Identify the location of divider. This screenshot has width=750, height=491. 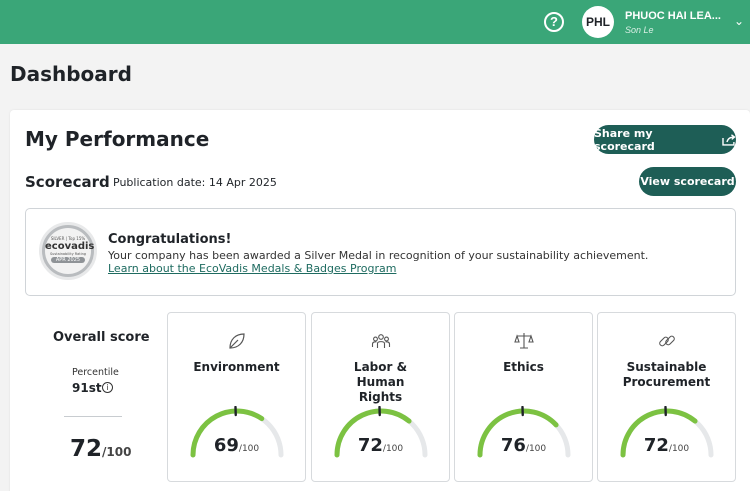
(93, 416).